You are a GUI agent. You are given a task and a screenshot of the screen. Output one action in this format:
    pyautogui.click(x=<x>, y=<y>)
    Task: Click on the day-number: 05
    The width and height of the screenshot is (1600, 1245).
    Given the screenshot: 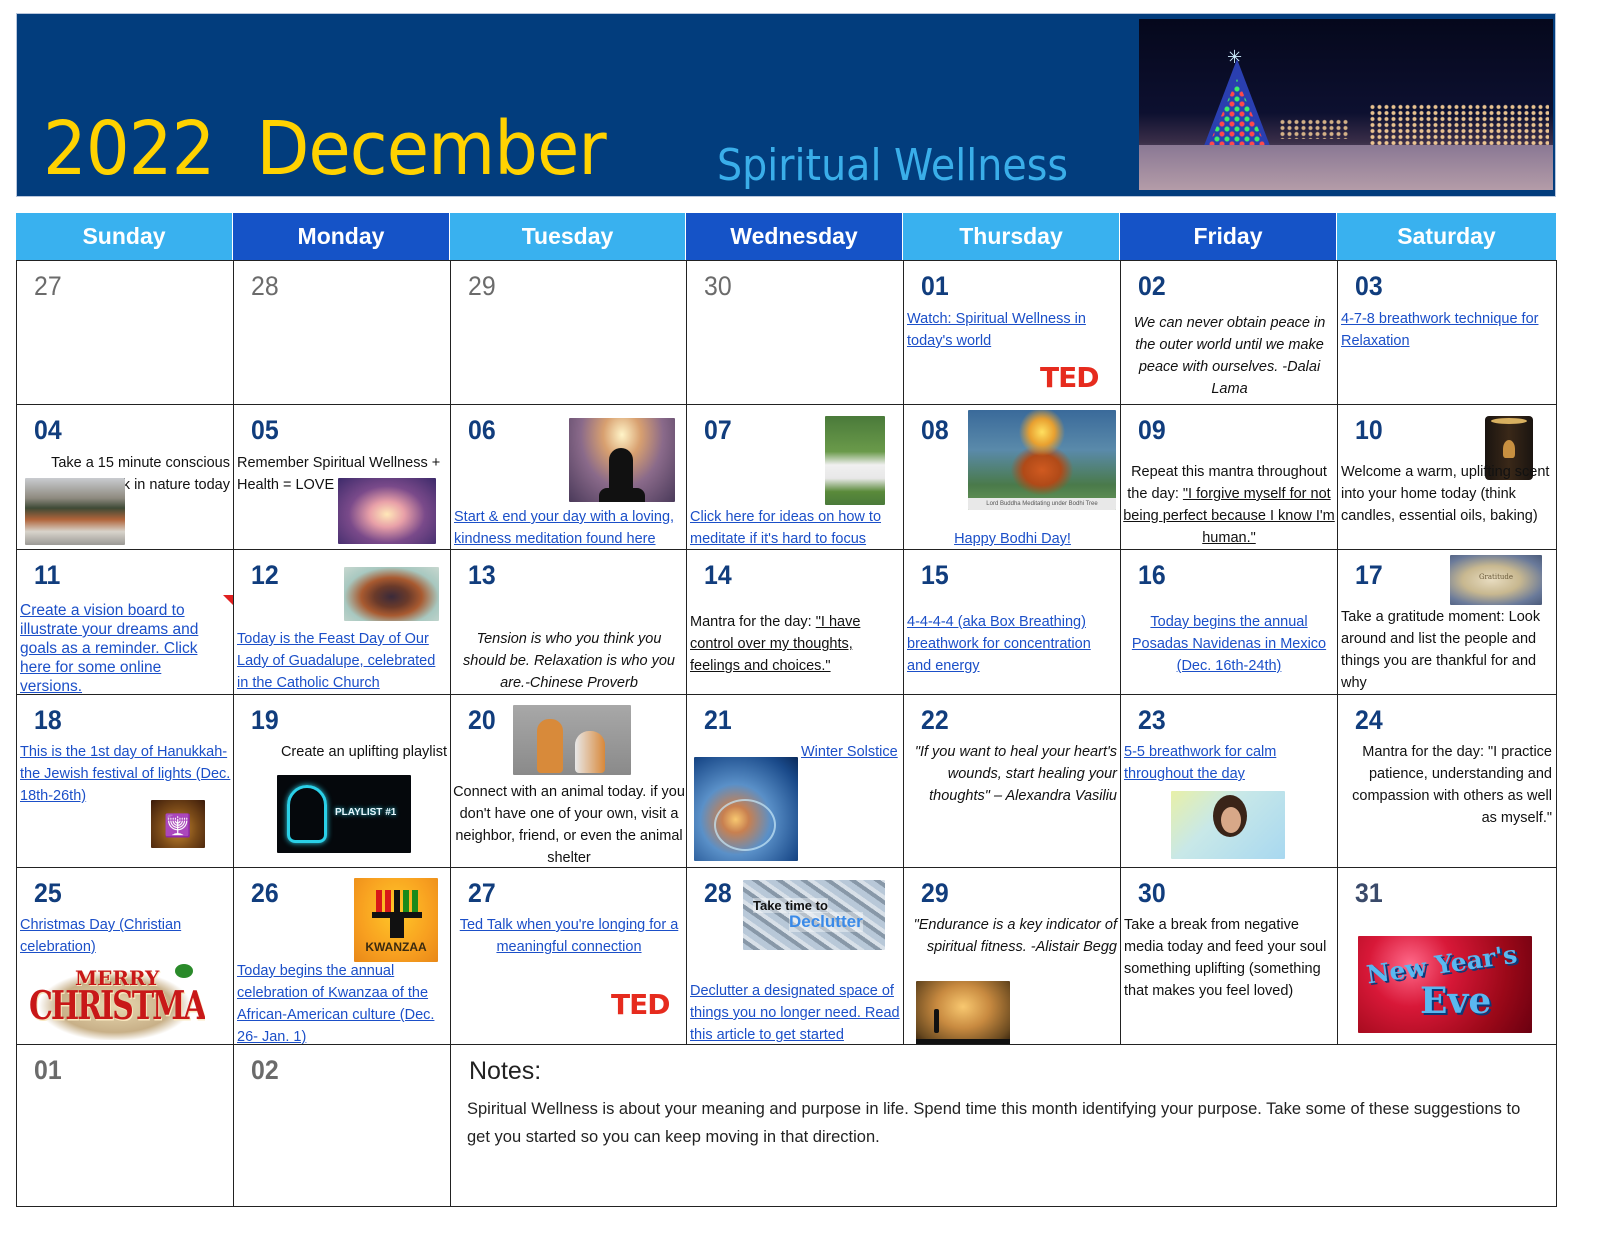 What is the action you would take?
    pyautogui.click(x=265, y=430)
    